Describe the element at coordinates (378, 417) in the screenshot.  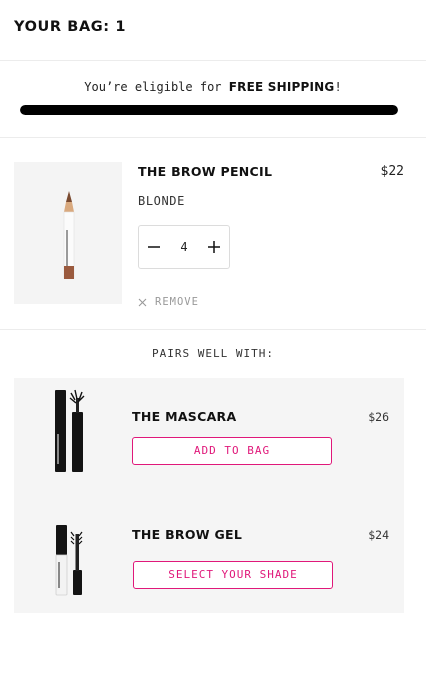
I see `recommendation-price: $26` at that location.